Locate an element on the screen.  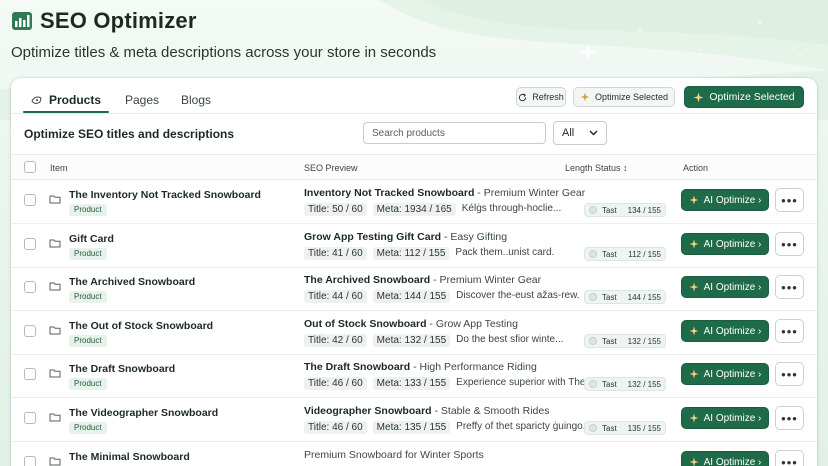
title-length: Title: 42 / 60 is located at coordinates (335, 340).